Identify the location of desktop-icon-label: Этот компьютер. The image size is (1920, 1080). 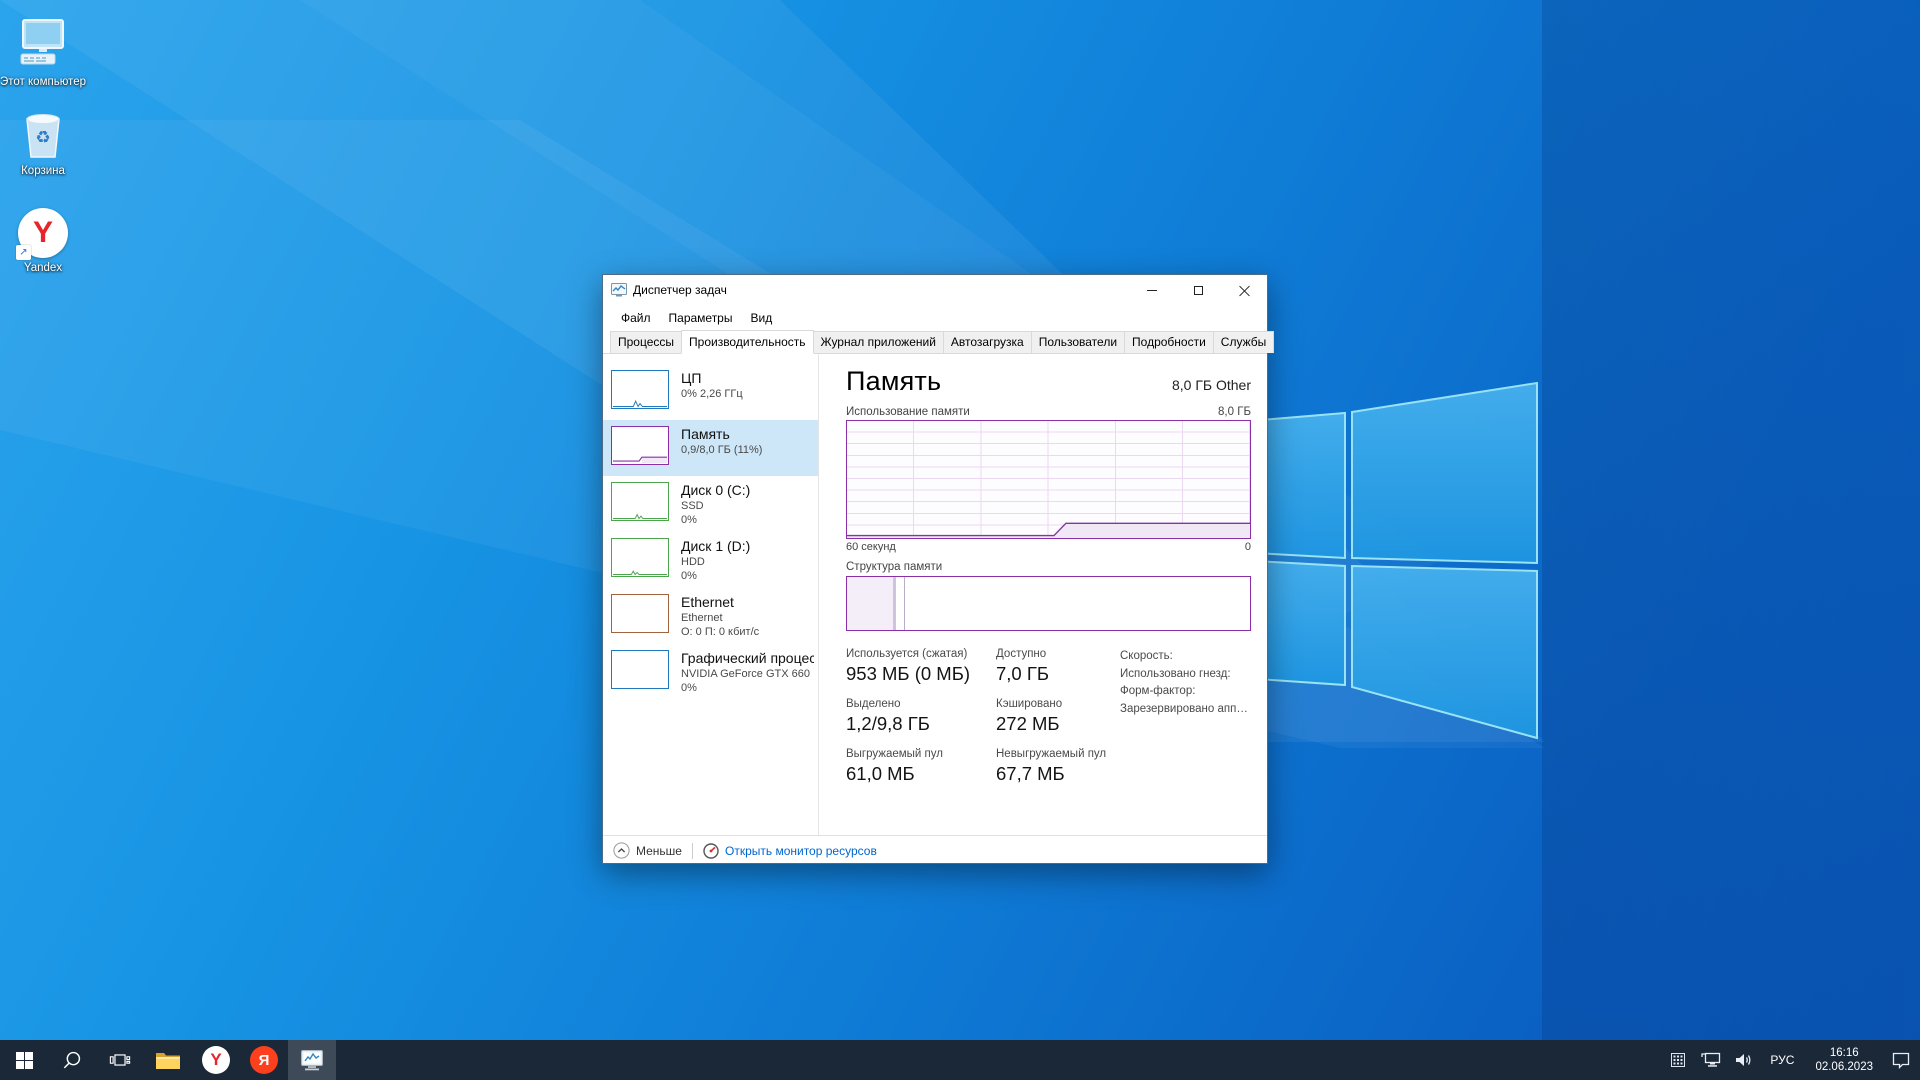
(43, 82).